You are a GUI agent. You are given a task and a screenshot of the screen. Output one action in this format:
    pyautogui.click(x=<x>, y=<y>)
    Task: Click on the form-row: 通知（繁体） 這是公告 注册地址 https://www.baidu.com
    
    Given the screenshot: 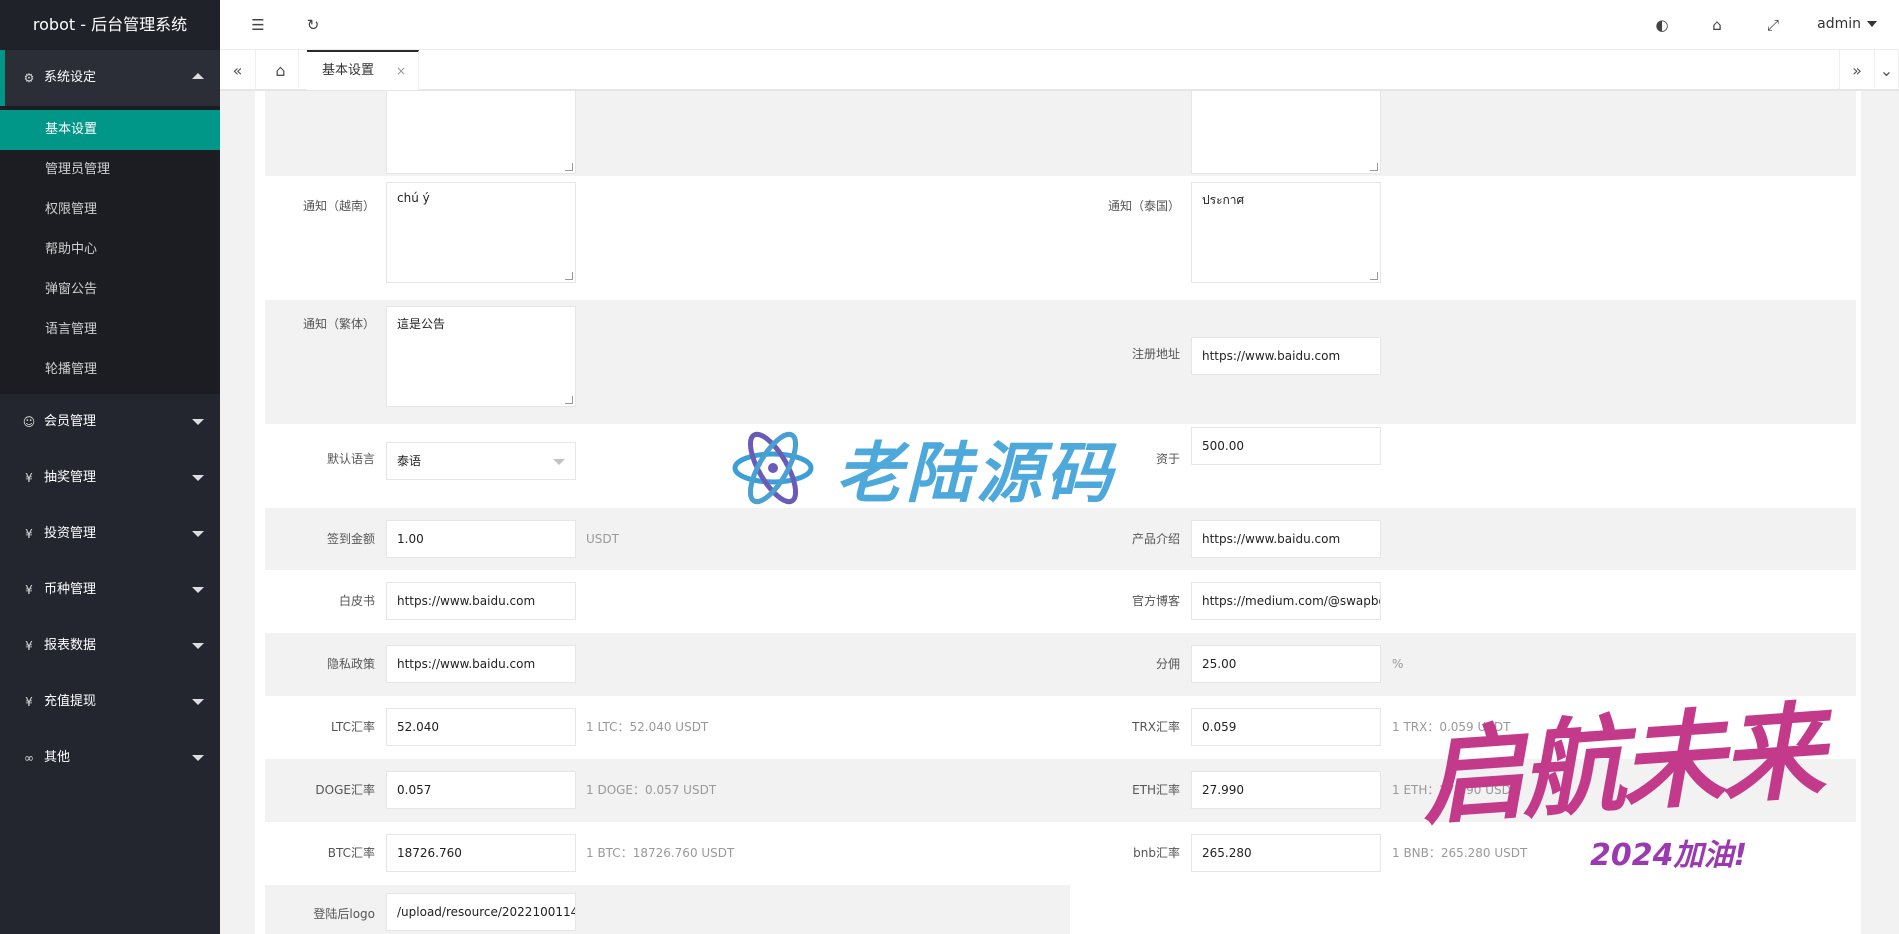 What is the action you would take?
    pyautogui.click(x=1060, y=362)
    